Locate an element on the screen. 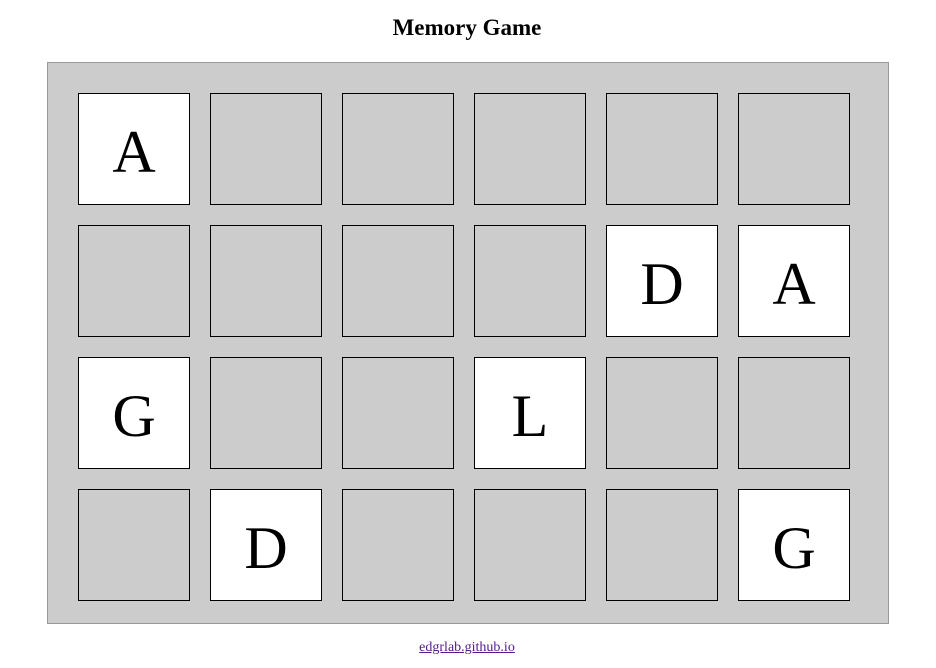 This screenshot has height=668, width=936. card-r2-c1 is located at coordinates (134, 281).